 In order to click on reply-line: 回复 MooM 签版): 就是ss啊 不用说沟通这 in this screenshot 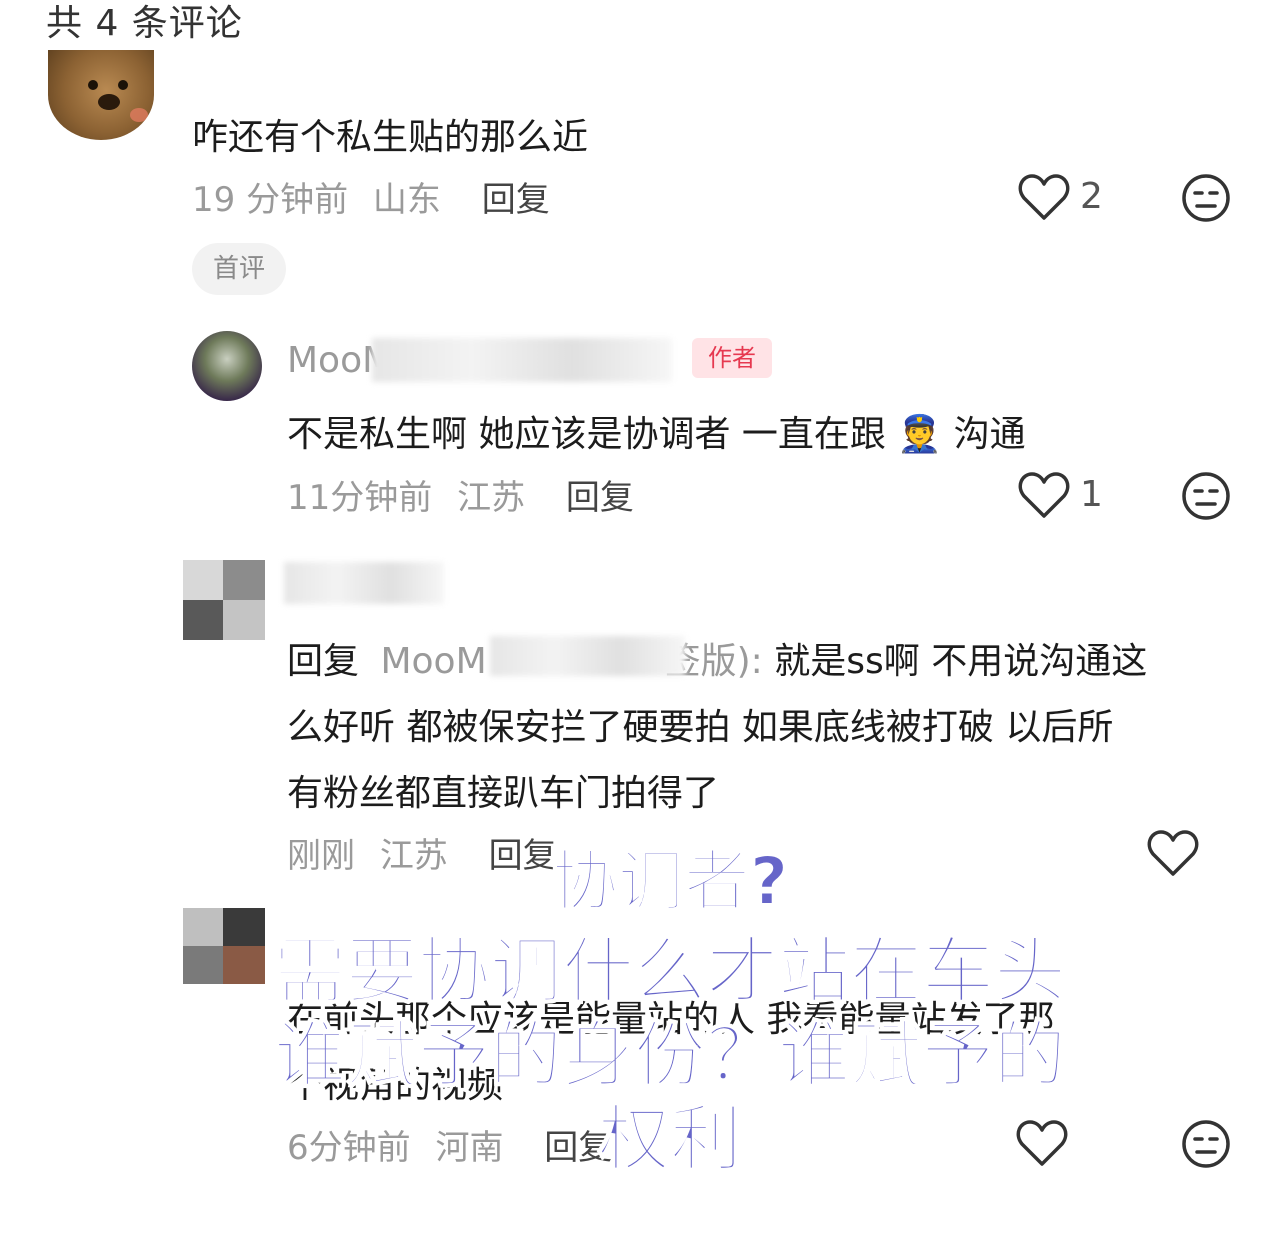, I will do `click(717, 658)`.